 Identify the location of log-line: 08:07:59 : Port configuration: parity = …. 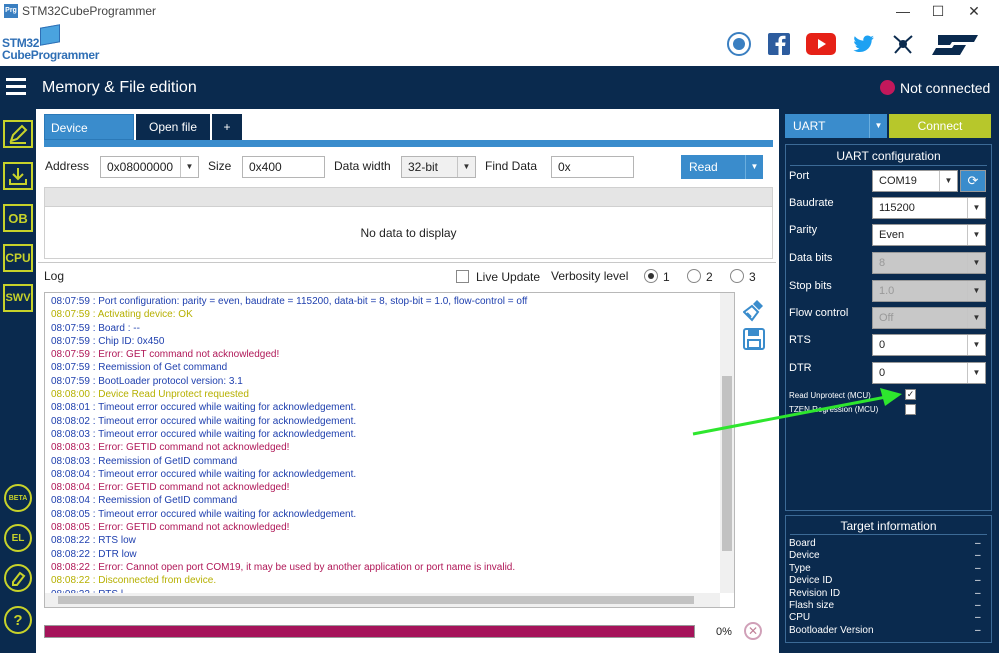
(289, 301).